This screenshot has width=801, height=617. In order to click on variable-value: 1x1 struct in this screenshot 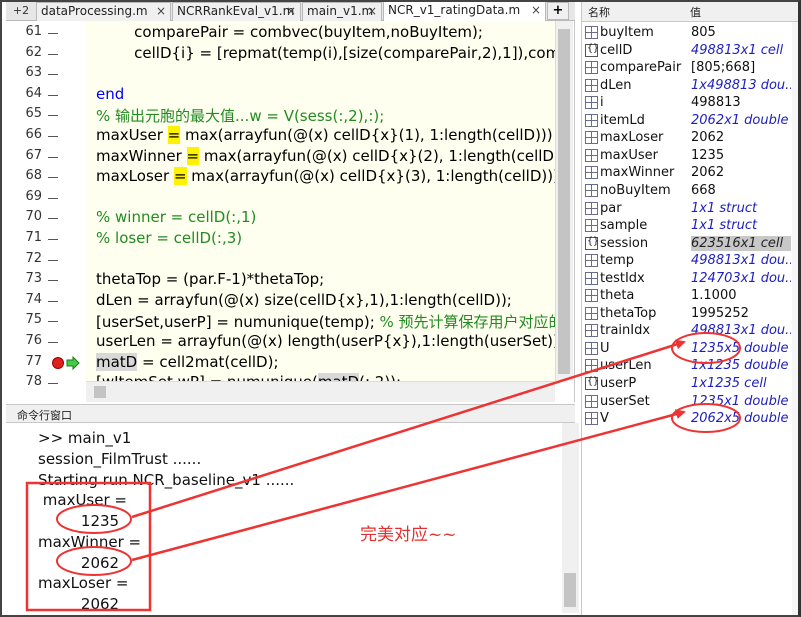, I will do `click(724, 208)`.